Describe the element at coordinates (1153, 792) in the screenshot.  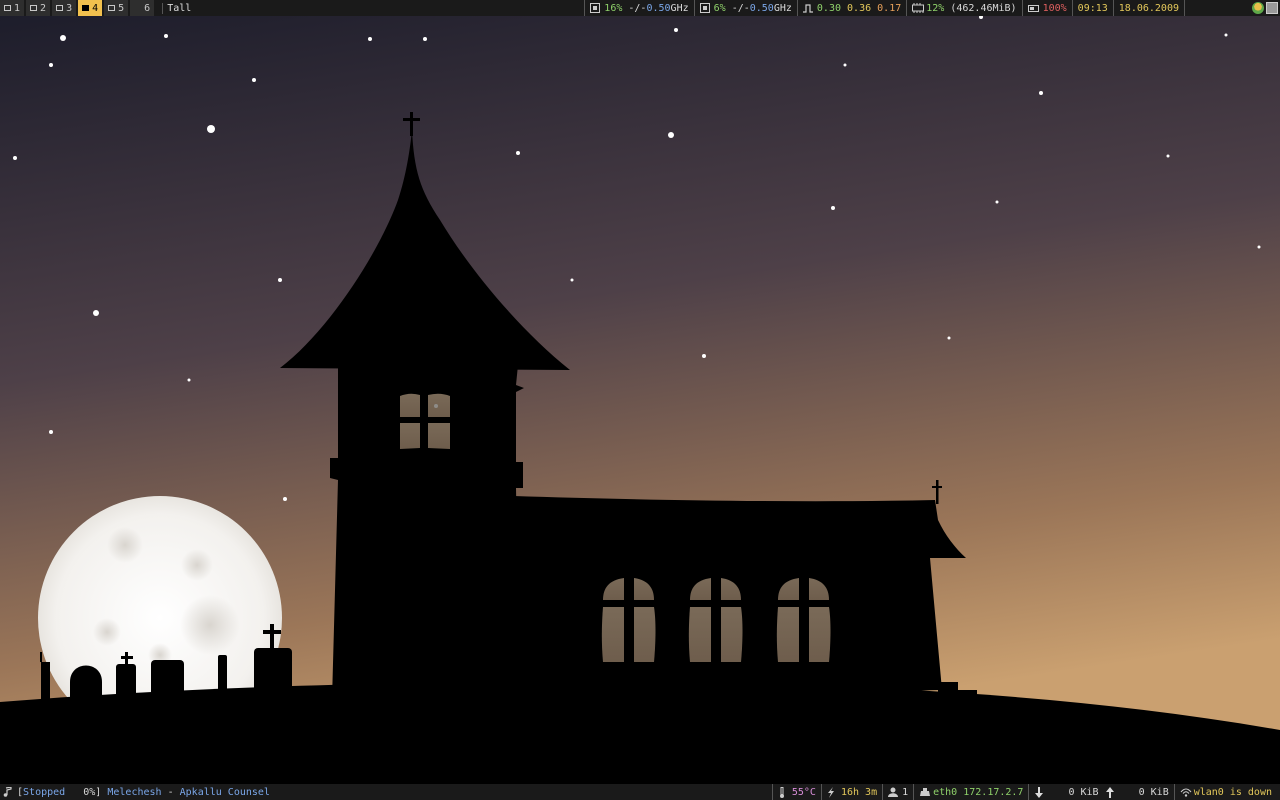
I see `upload-rate: 0 KiB` at that location.